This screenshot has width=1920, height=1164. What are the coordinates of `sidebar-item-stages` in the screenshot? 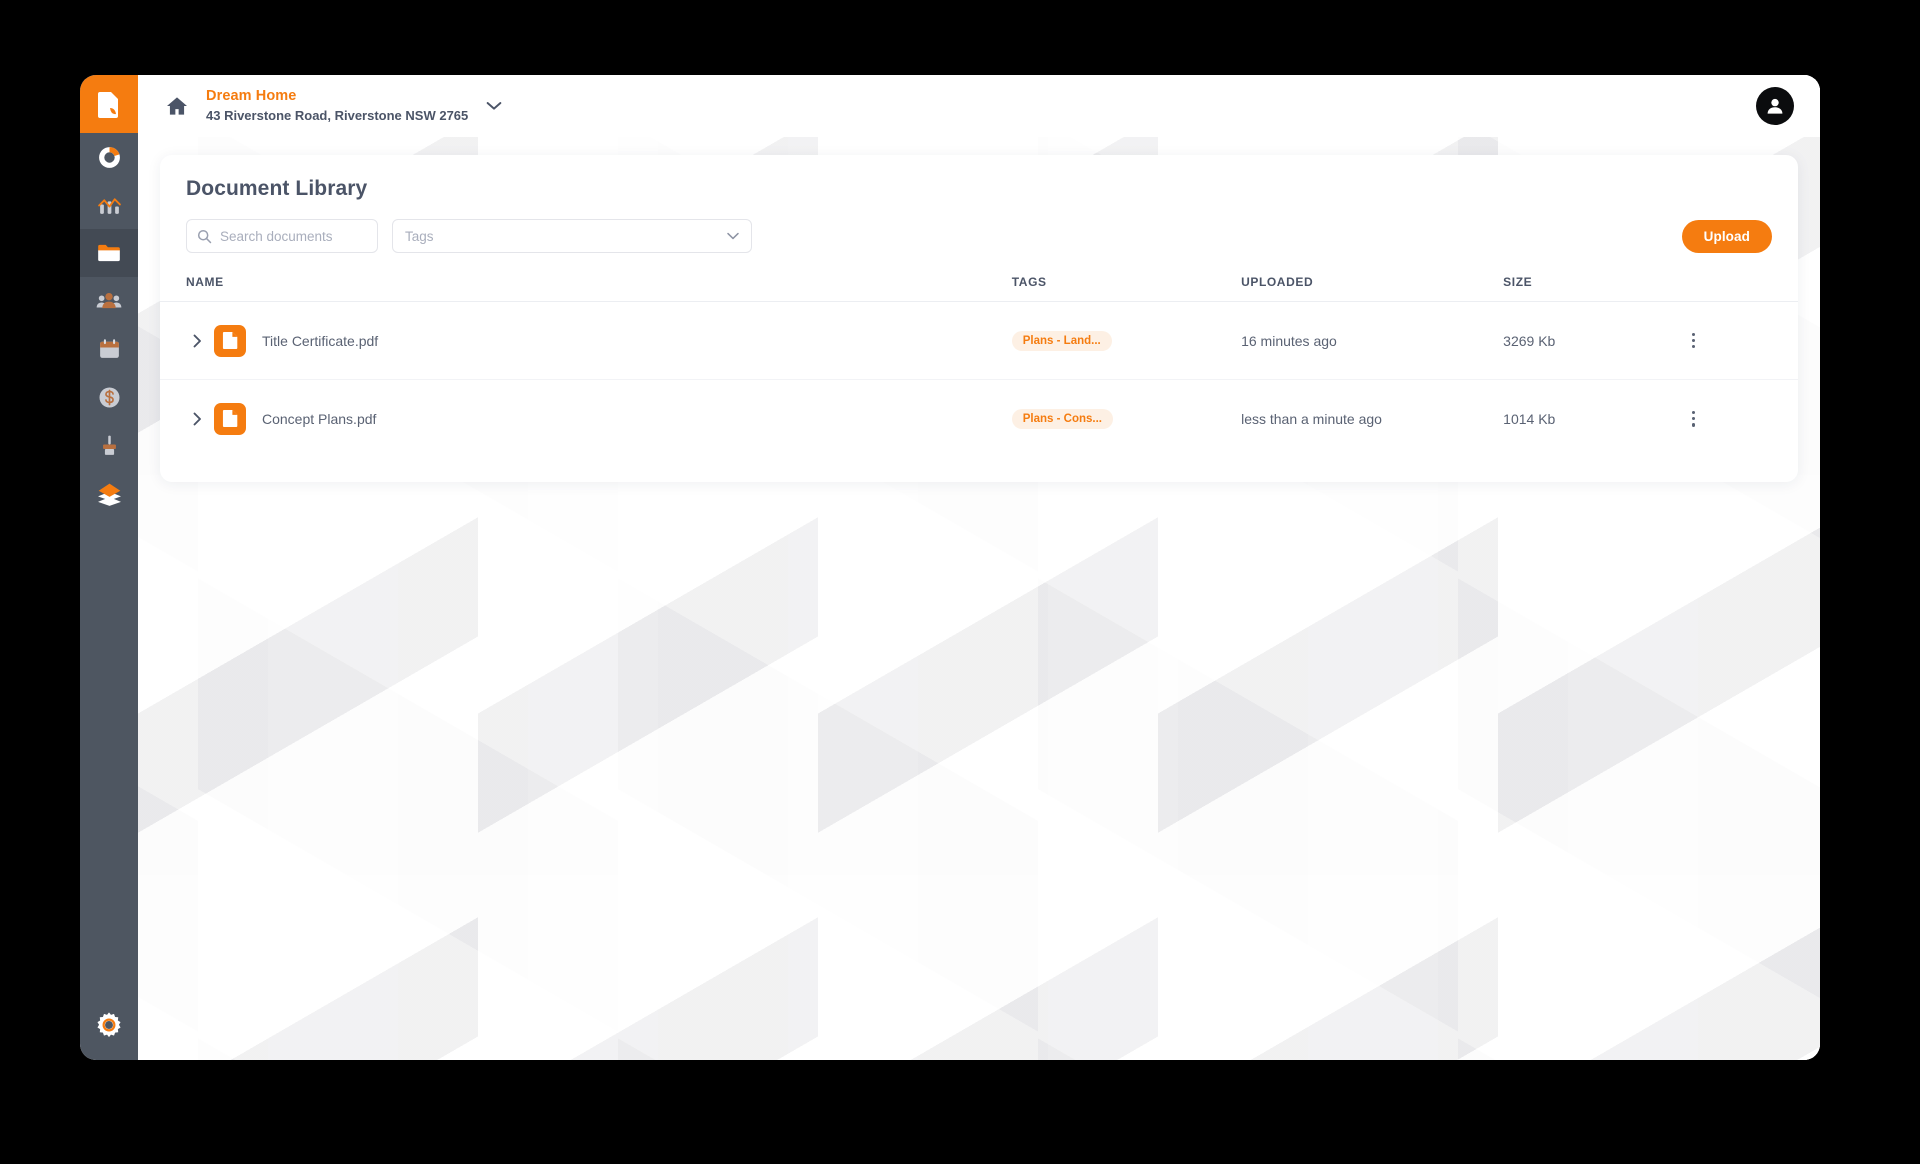 It's located at (109, 493).